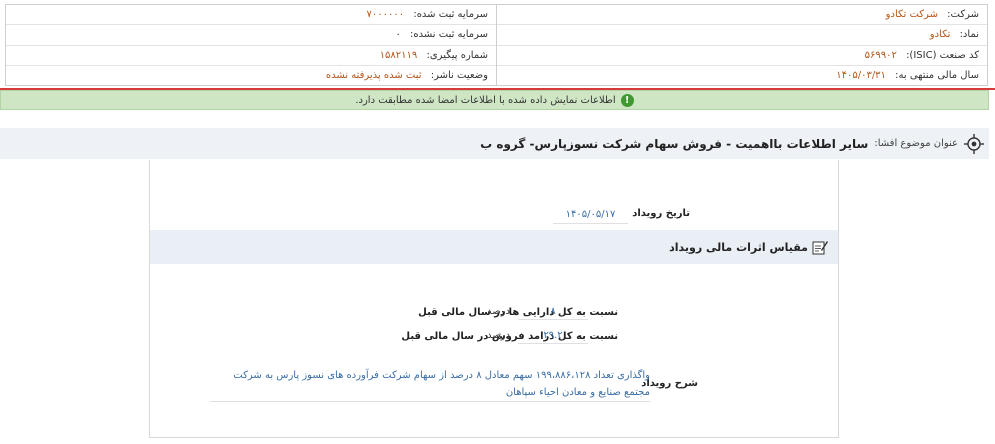 Image resolution: width=995 pixels, height=444 pixels. What do you see at coordinates (398, 55) in the screenshot?
I see `tracking-value: ۱۵۸۲۱۱۹` at bounding box center [398, 55].